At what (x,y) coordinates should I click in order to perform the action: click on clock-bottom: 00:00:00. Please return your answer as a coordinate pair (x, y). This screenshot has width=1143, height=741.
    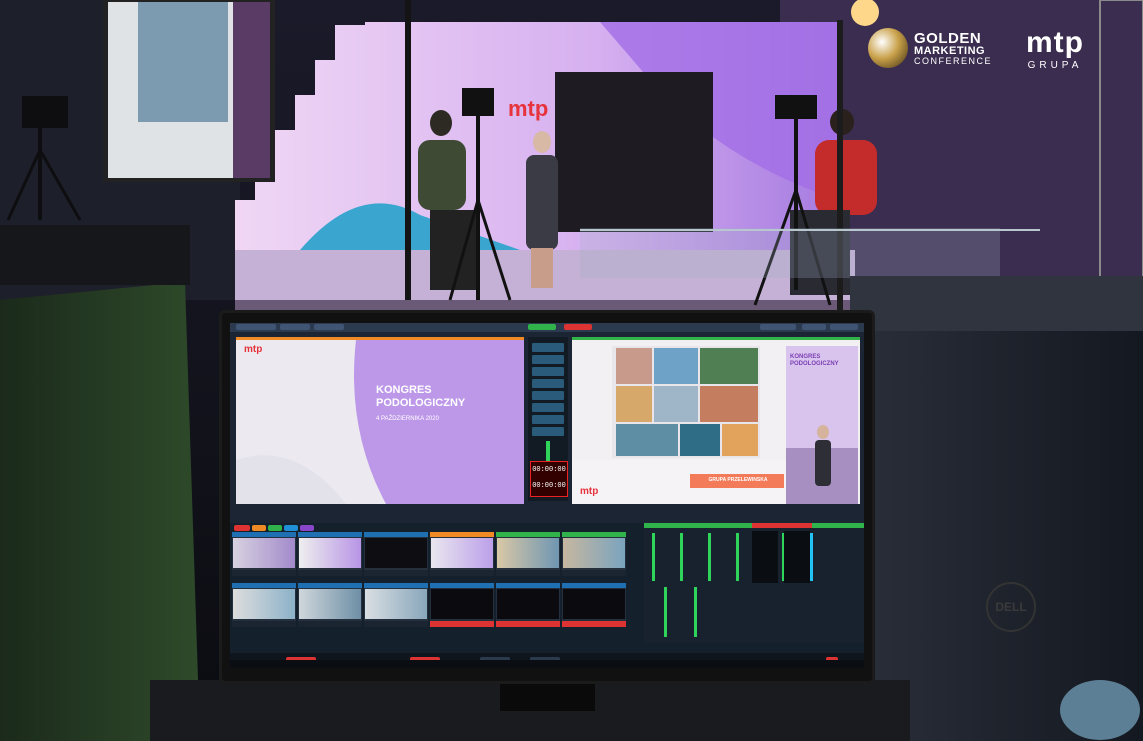
    Looking at the image, I should click on (549, 486).